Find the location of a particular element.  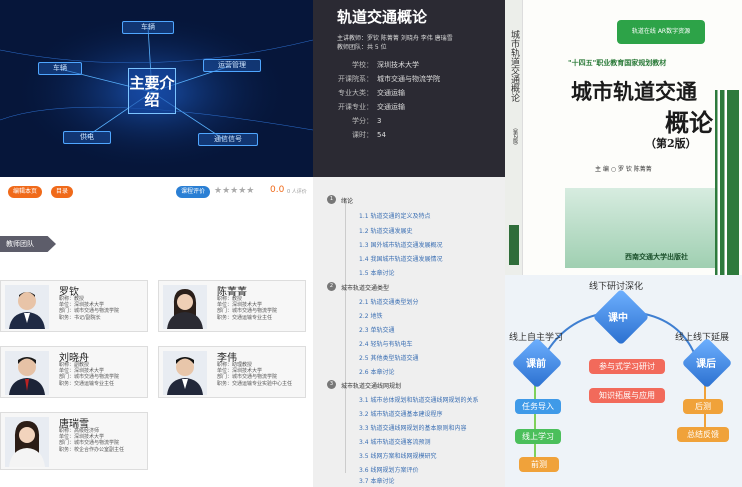

top-label: 线下研讨深化 is located at coordinates (616, 287).